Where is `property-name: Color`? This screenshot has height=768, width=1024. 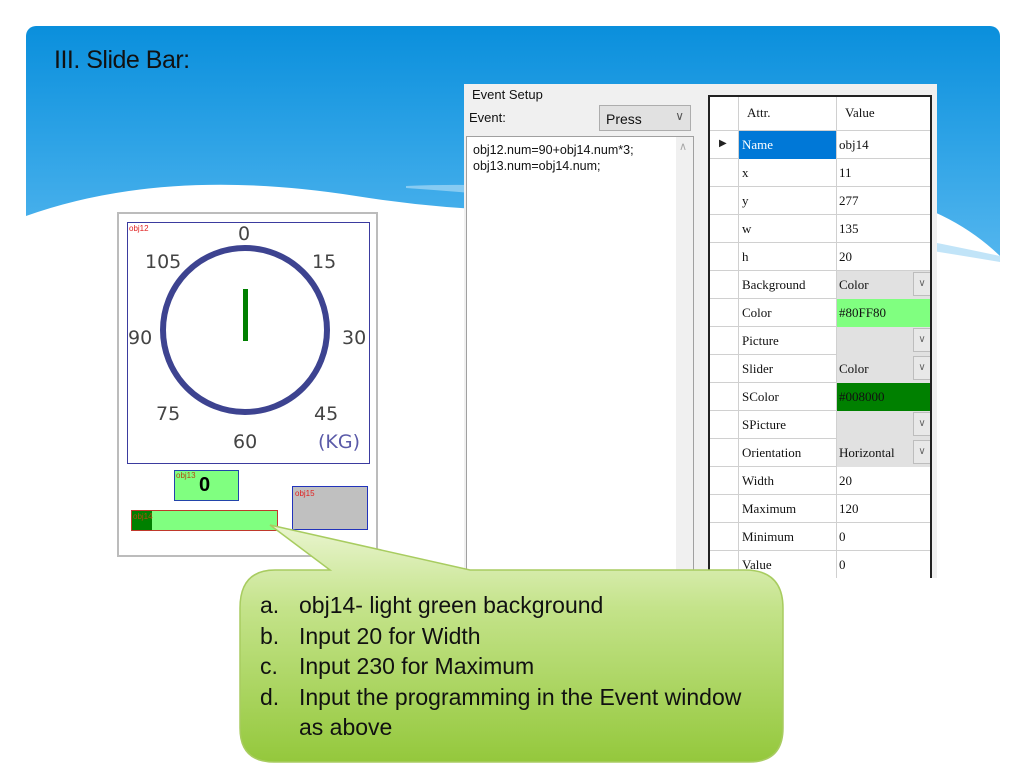 property-name: Color is located at coordinates (787, 313).